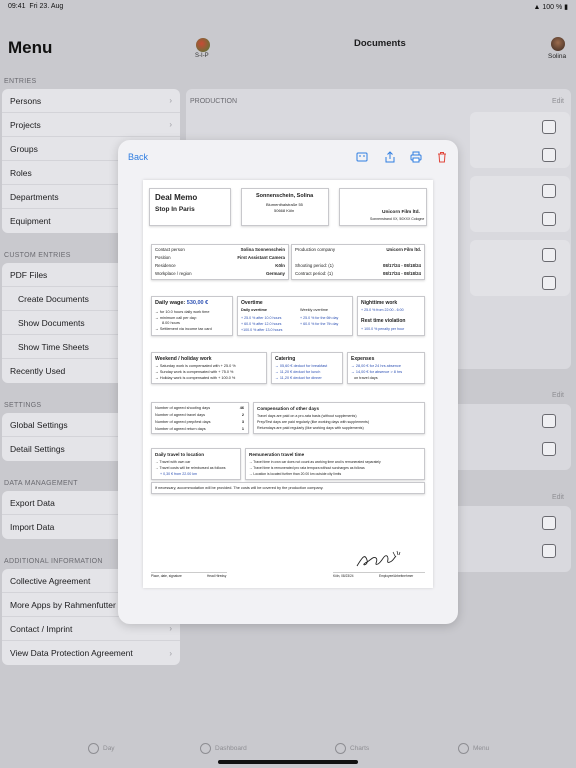 The width and height of the screenshot is (576, 768). What do you see at coordinates (36, 6) in the screenshot?
I see `status-time: 09:41 Fri 23. Aug` at bounding box center [36, 6].